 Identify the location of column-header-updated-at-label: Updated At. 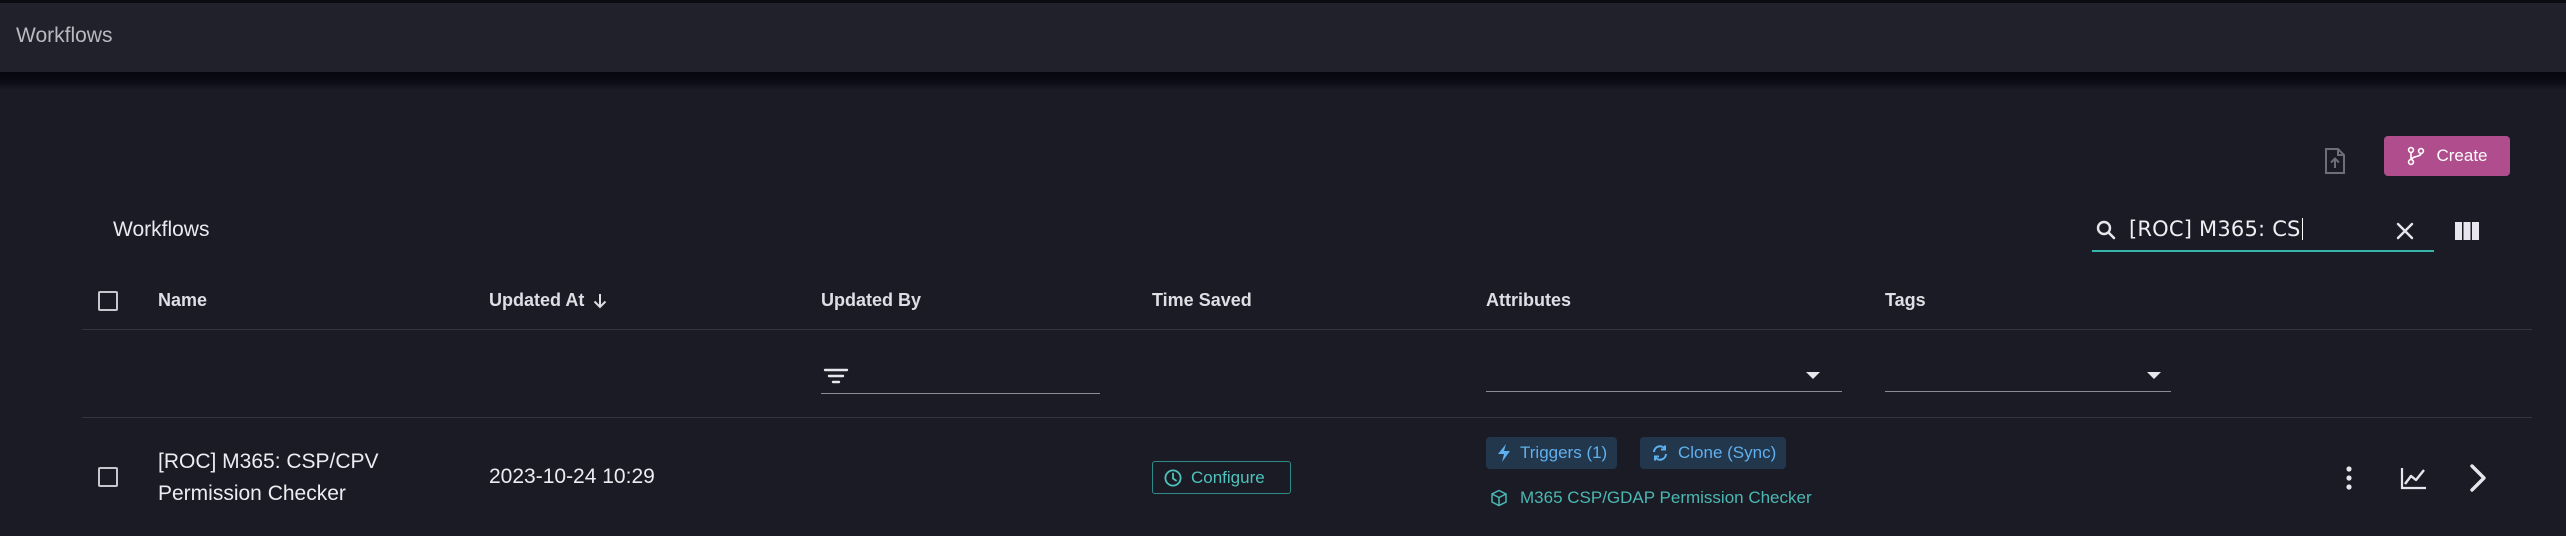
(537, 300).